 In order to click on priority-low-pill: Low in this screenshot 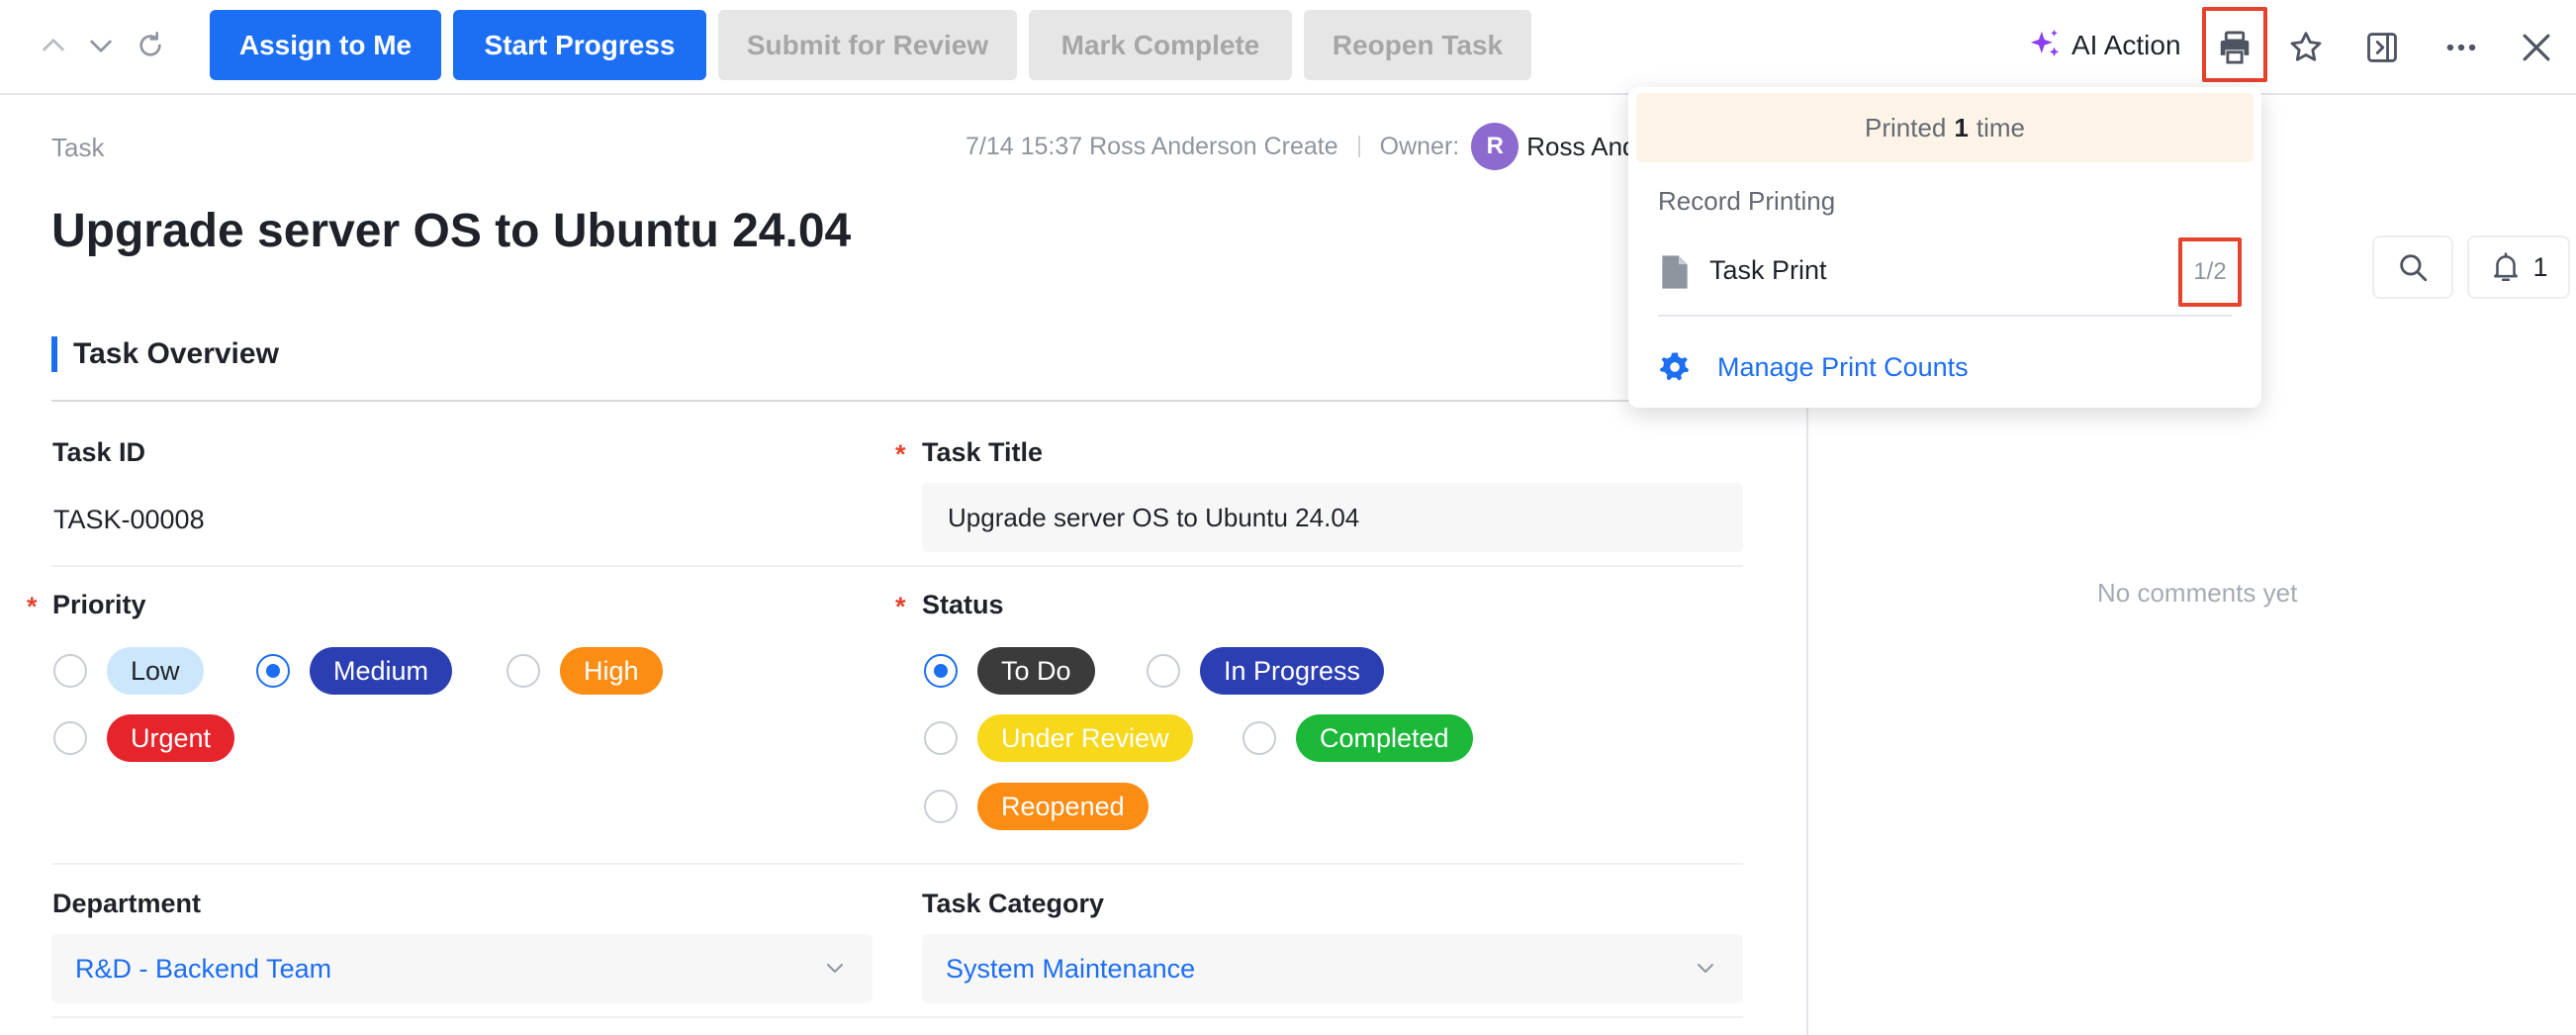, I will do `click(155, 671)`.